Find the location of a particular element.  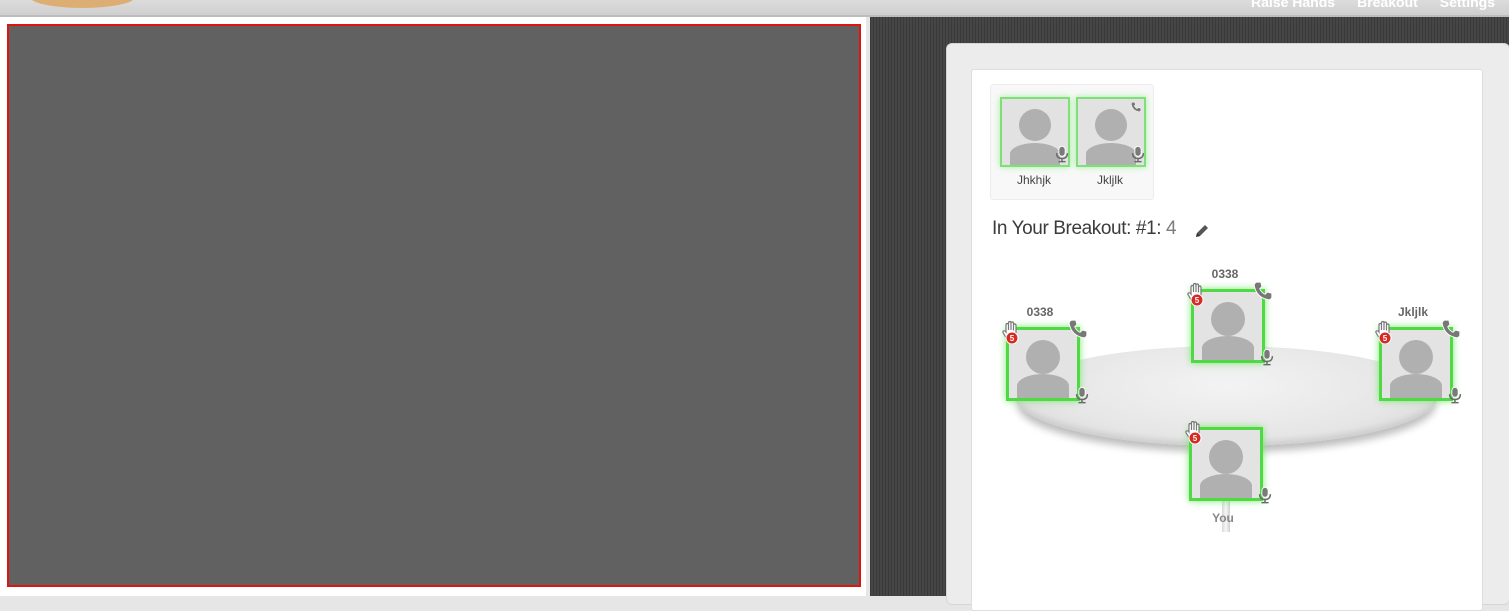

seat-you: 5 You is located at coordinates (1223, 477).